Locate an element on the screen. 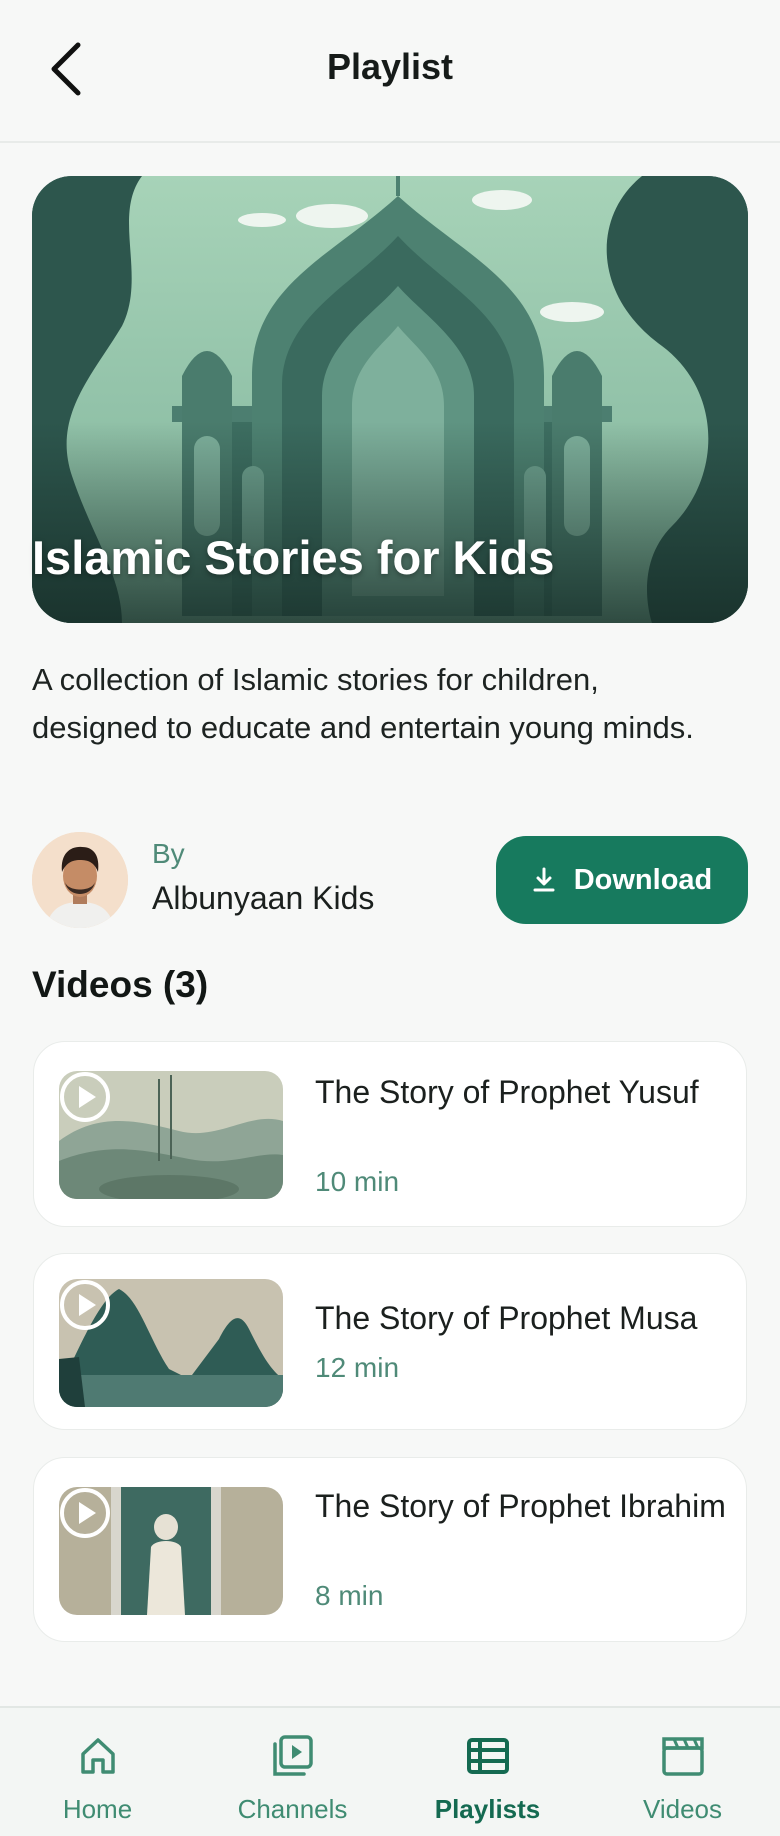 The height and width of the screenshot is (1836, 780). nav-item-playlists: Playlists is located at coordinates (487, 1772).